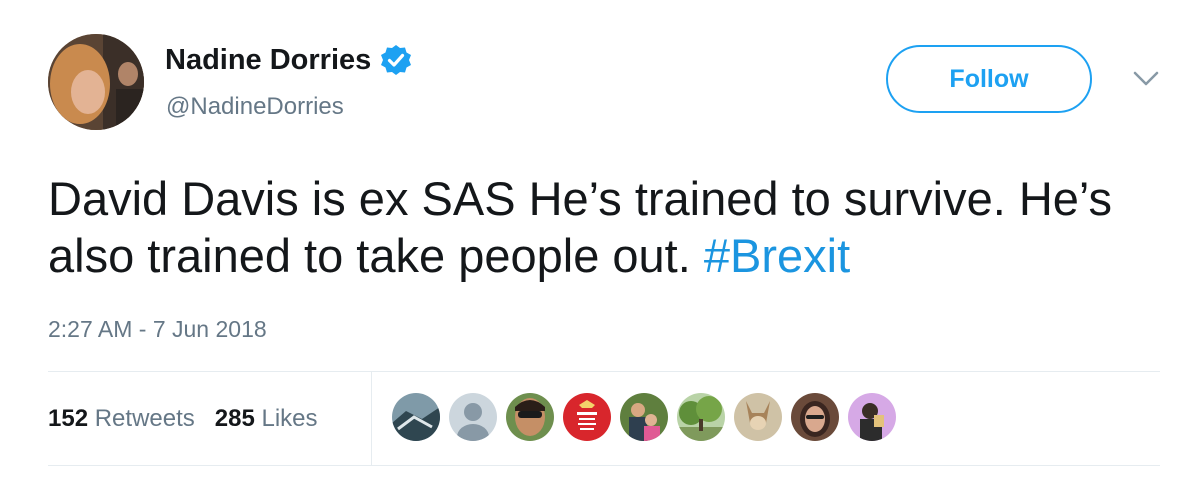  I want to click on author-avatar, so click(96, 82).